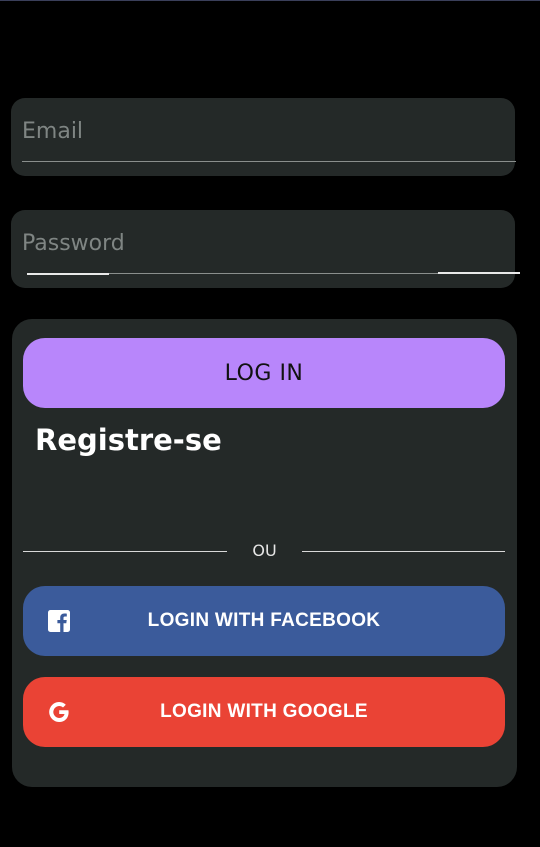  What do you see at coordinates (59, 712) in the screenshot?
I see `google-icon` at bounding box center [59, 712].